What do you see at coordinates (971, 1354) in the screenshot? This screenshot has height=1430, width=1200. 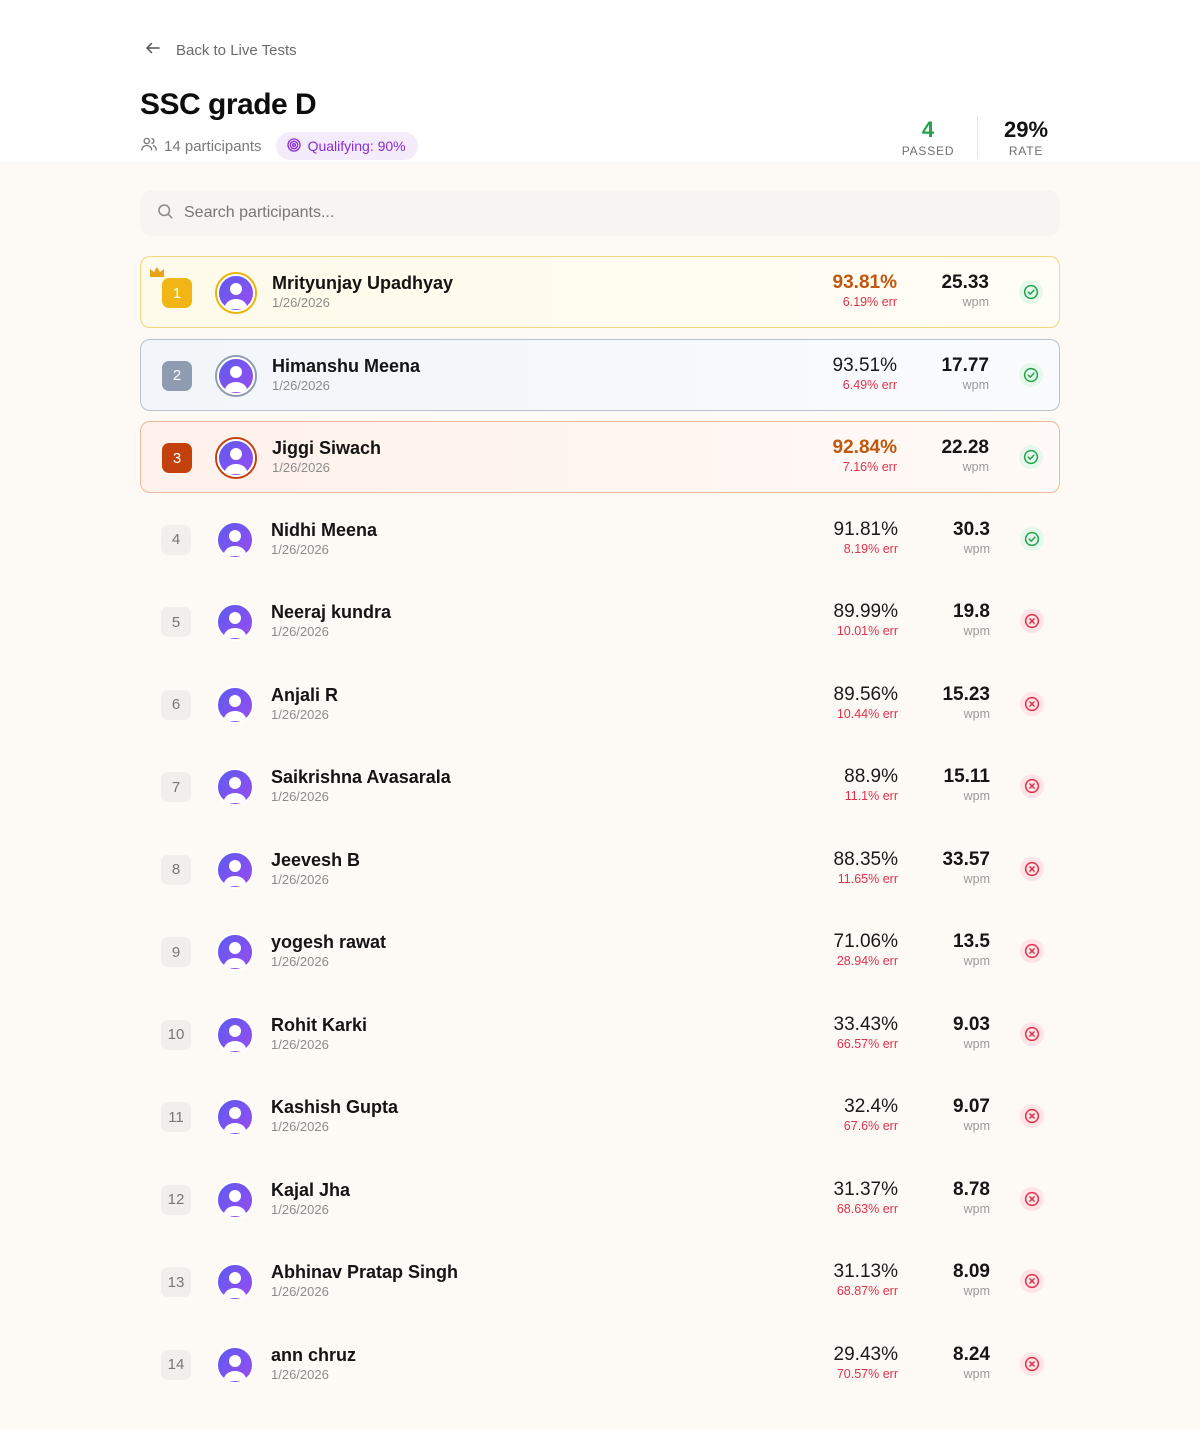 I see `wpm-value: 8.24` at bounding box center [971, 1354].